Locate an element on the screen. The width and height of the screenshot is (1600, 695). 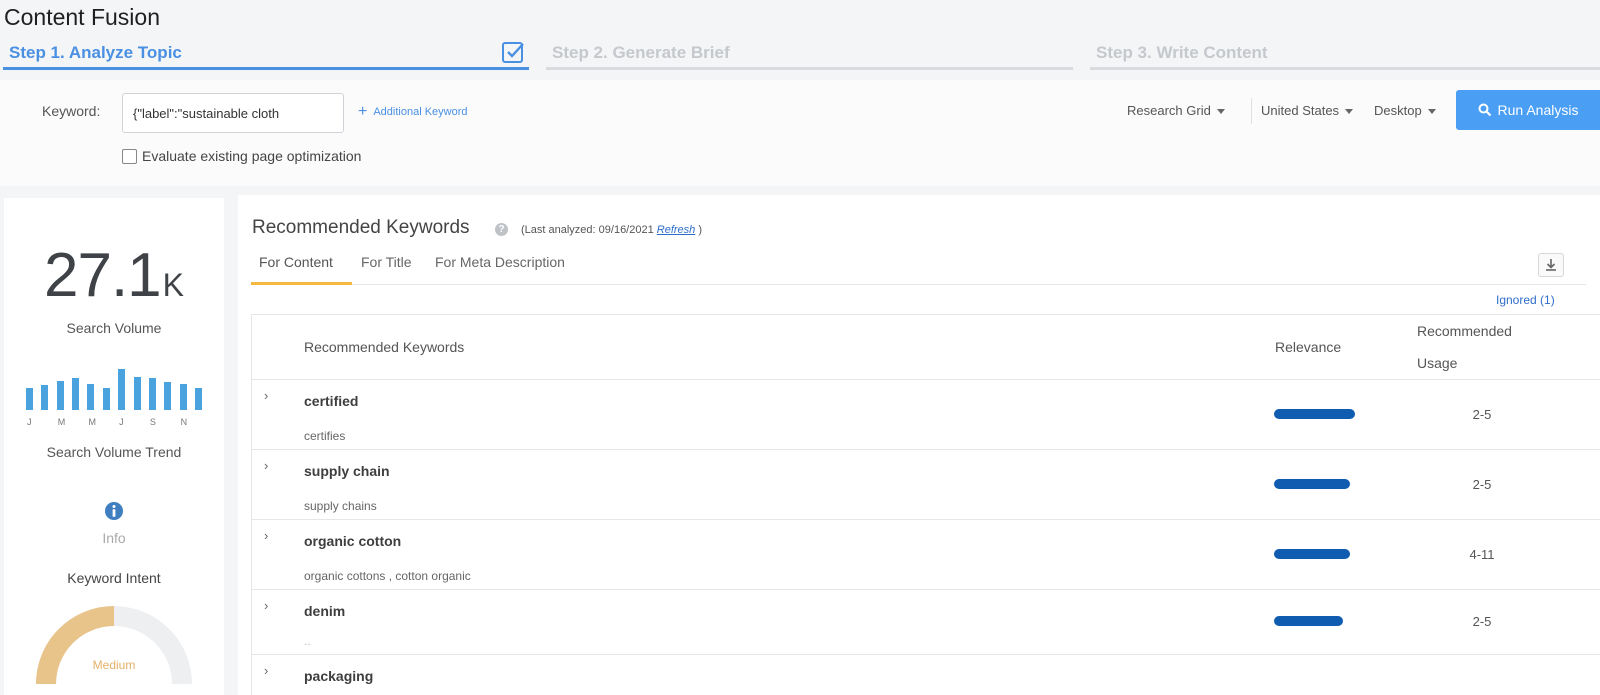
ignored-link: Ignored (1) is located at coordinates (1525, 300).